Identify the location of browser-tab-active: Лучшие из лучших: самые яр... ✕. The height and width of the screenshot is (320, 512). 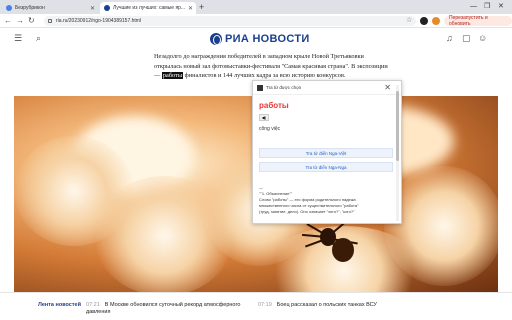
(148, 8).